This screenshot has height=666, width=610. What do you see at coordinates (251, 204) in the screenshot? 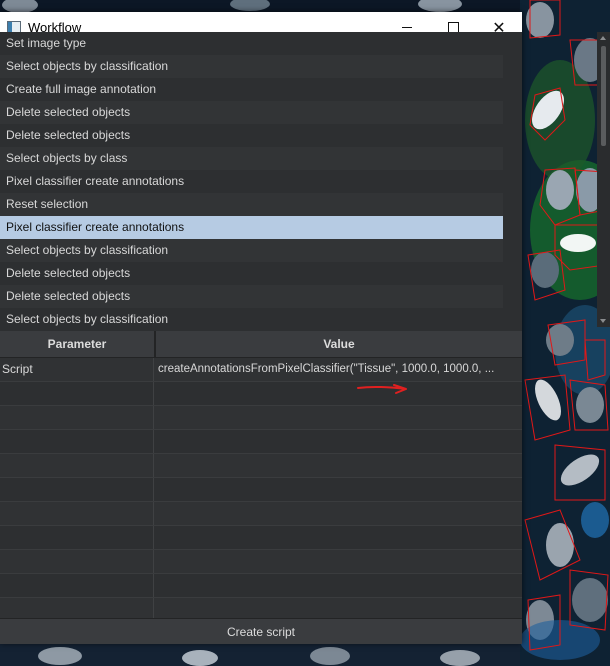
I see `step-item: Reset selection` at bounding box center [251, 204].